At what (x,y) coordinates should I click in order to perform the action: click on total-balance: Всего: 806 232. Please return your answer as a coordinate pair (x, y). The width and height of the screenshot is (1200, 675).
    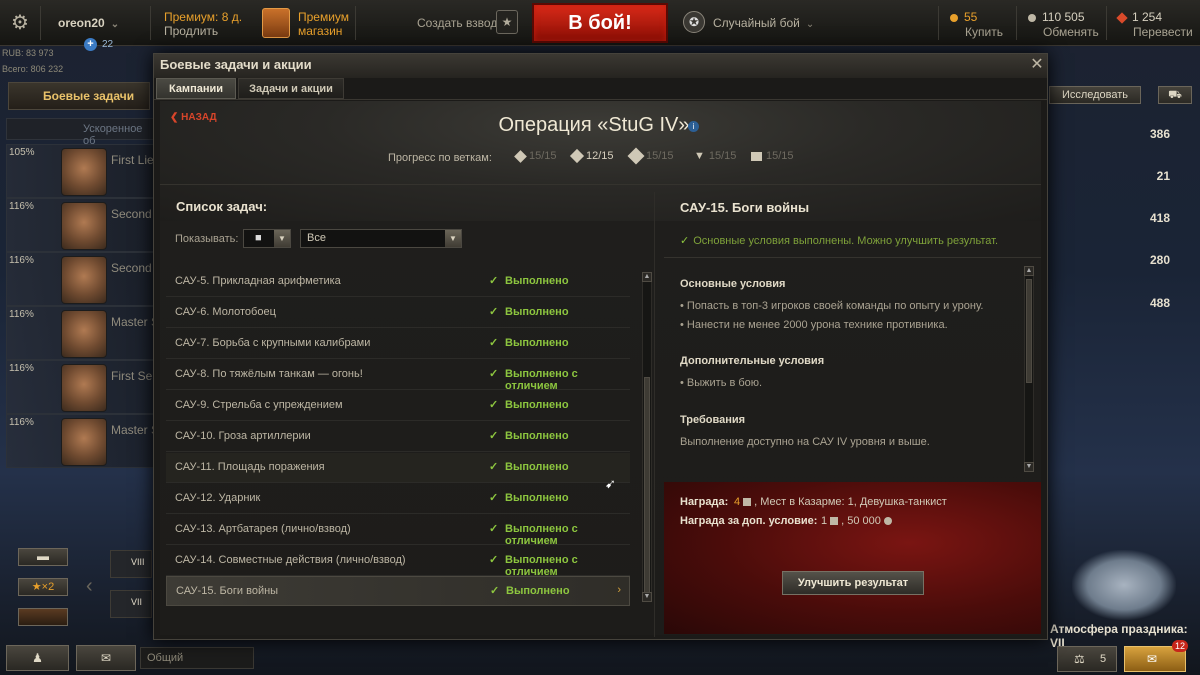
    Looking at the image, I should click on (33, 69).